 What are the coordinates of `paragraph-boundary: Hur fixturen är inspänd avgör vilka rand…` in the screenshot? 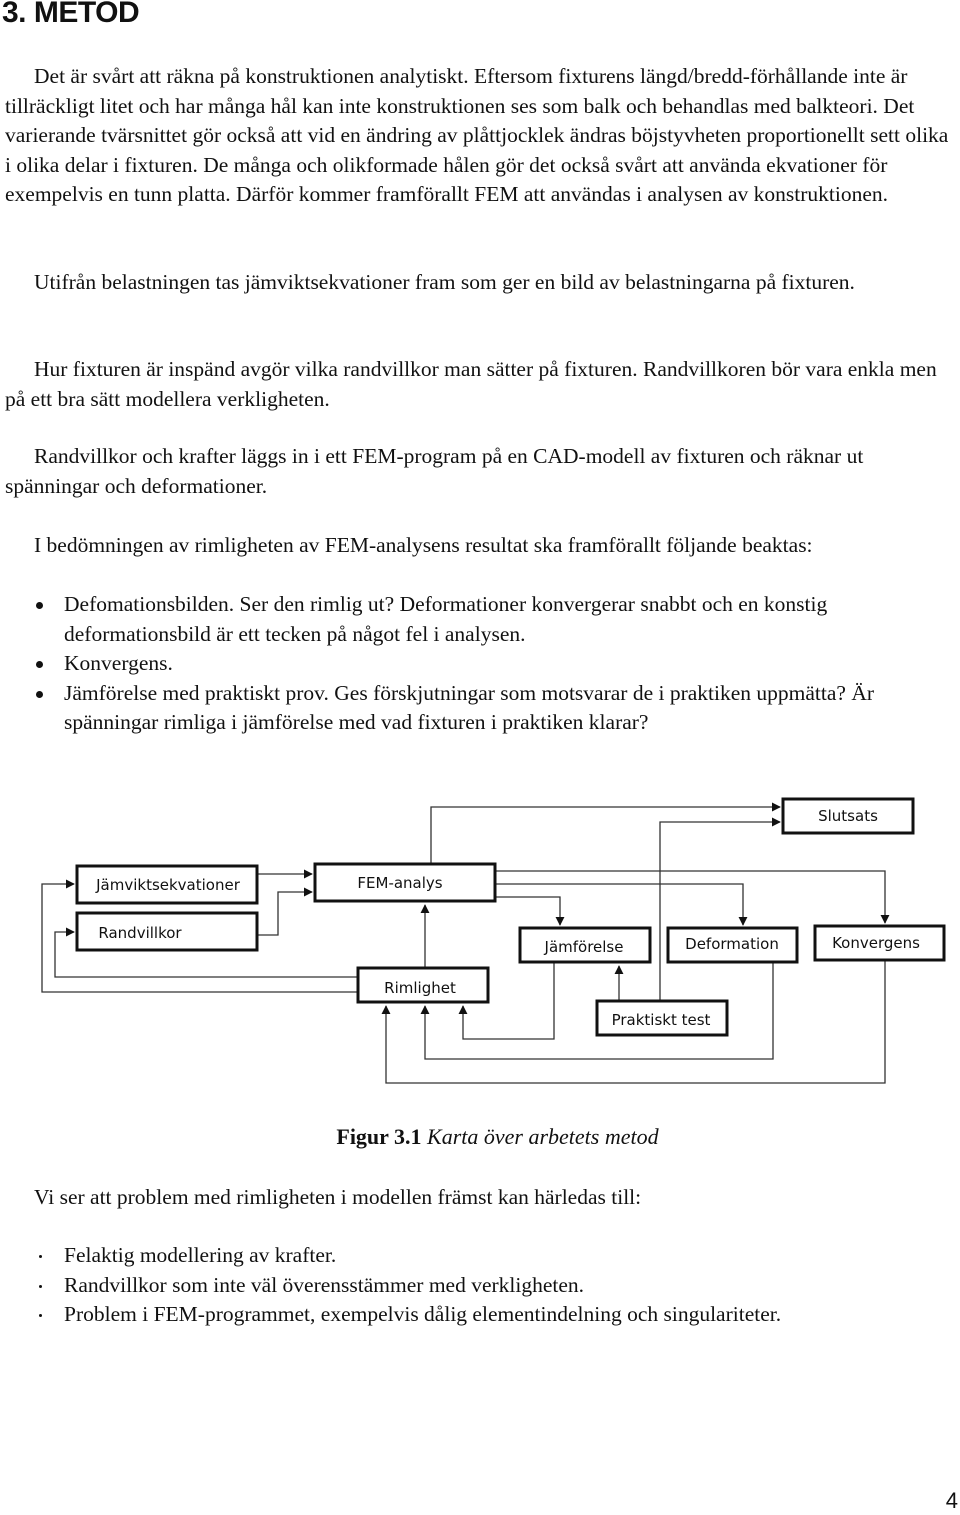 It's located at (477, 384).